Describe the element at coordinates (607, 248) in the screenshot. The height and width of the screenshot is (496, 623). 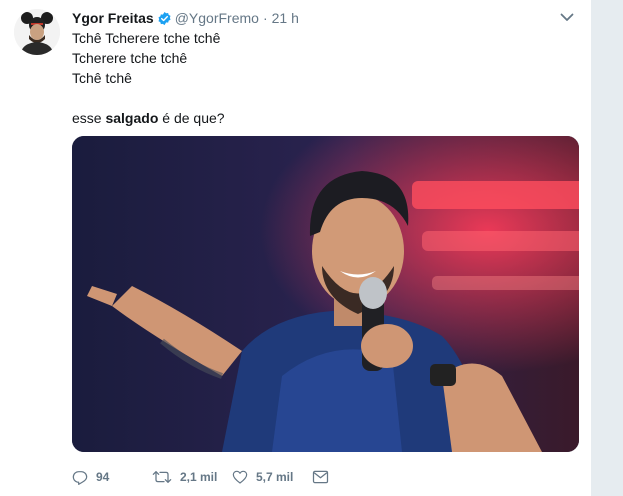
I see `page-background-strip` at that location.